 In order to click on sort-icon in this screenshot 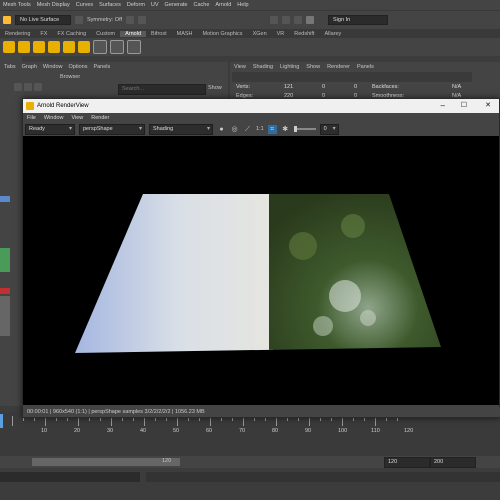, I will do `click(38, 87)`.